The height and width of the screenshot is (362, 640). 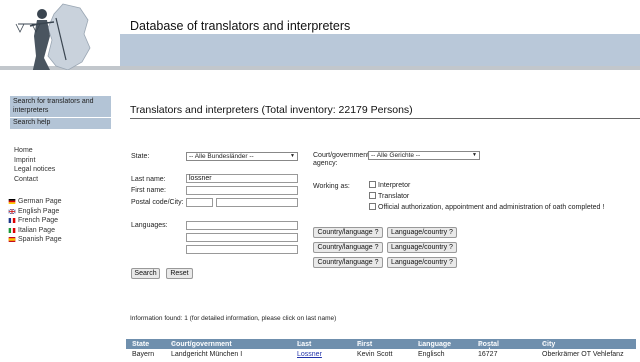 What do you see at coordinates (380, 50) in the screenshot?
I see `header-band` at bounding box center [380, 50].